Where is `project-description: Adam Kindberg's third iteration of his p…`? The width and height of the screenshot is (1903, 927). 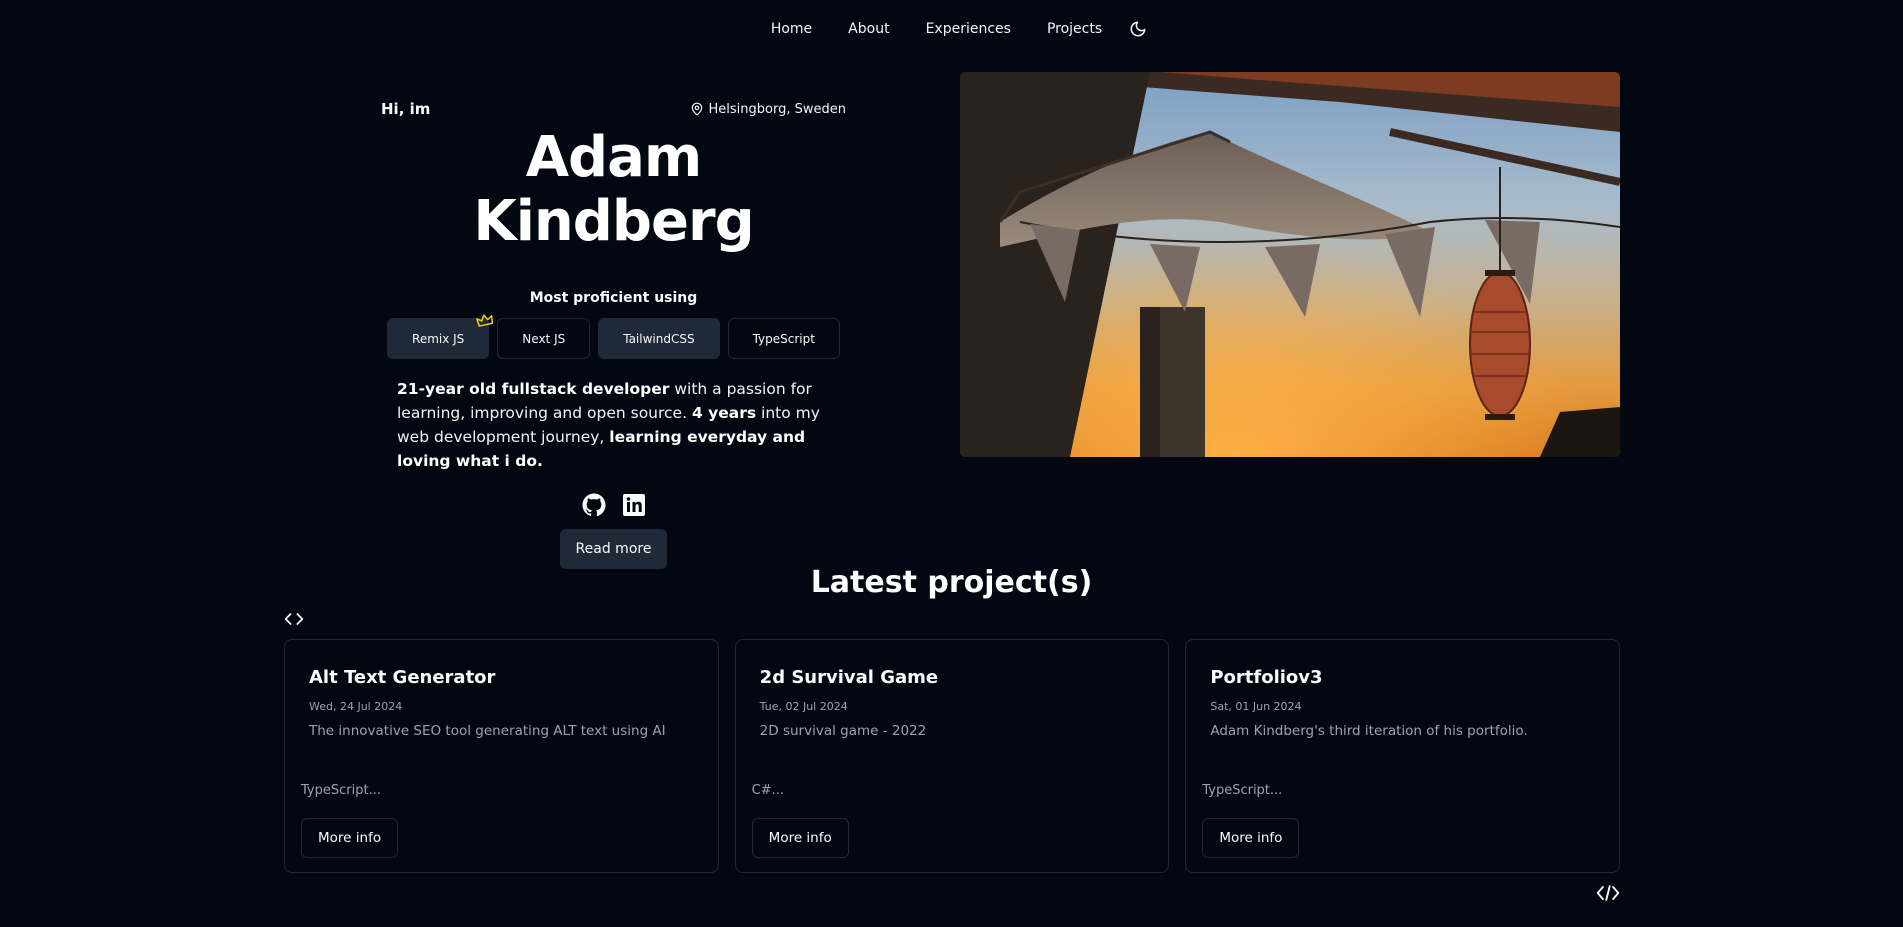
project-description: Adam Kindberg's third iteration of his p… is located at coordinates (1369, 731).